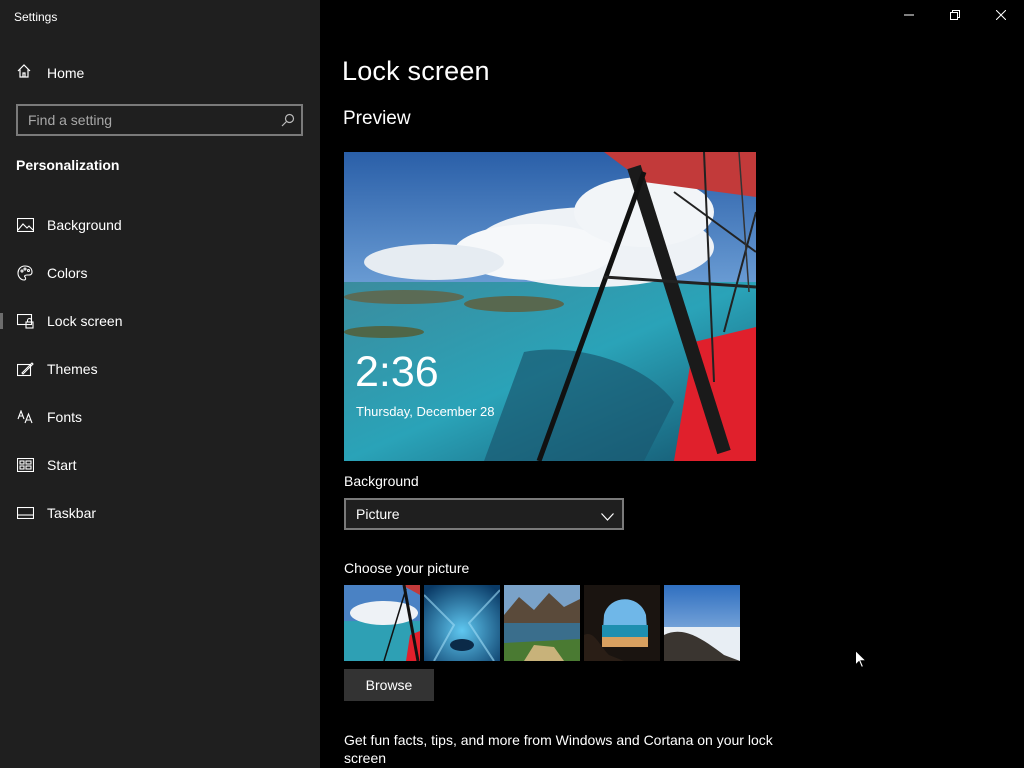 The image size is (1024, 768). I want to click on preview-heading: Preview, so click(377, 118).